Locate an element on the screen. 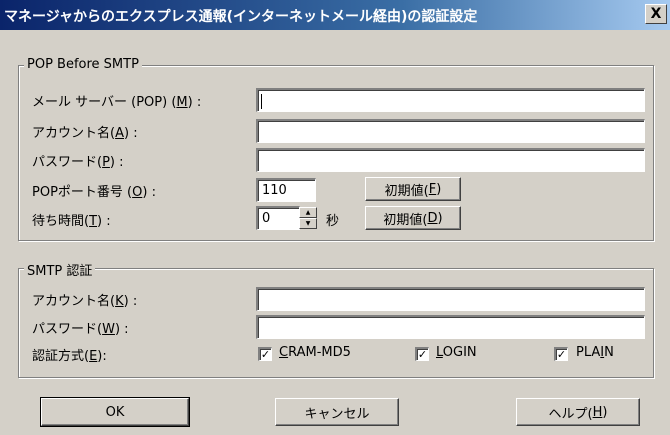 This screenshot has width=670, height=435. plain-label: PLAIN is located at coordinates (595, 352).